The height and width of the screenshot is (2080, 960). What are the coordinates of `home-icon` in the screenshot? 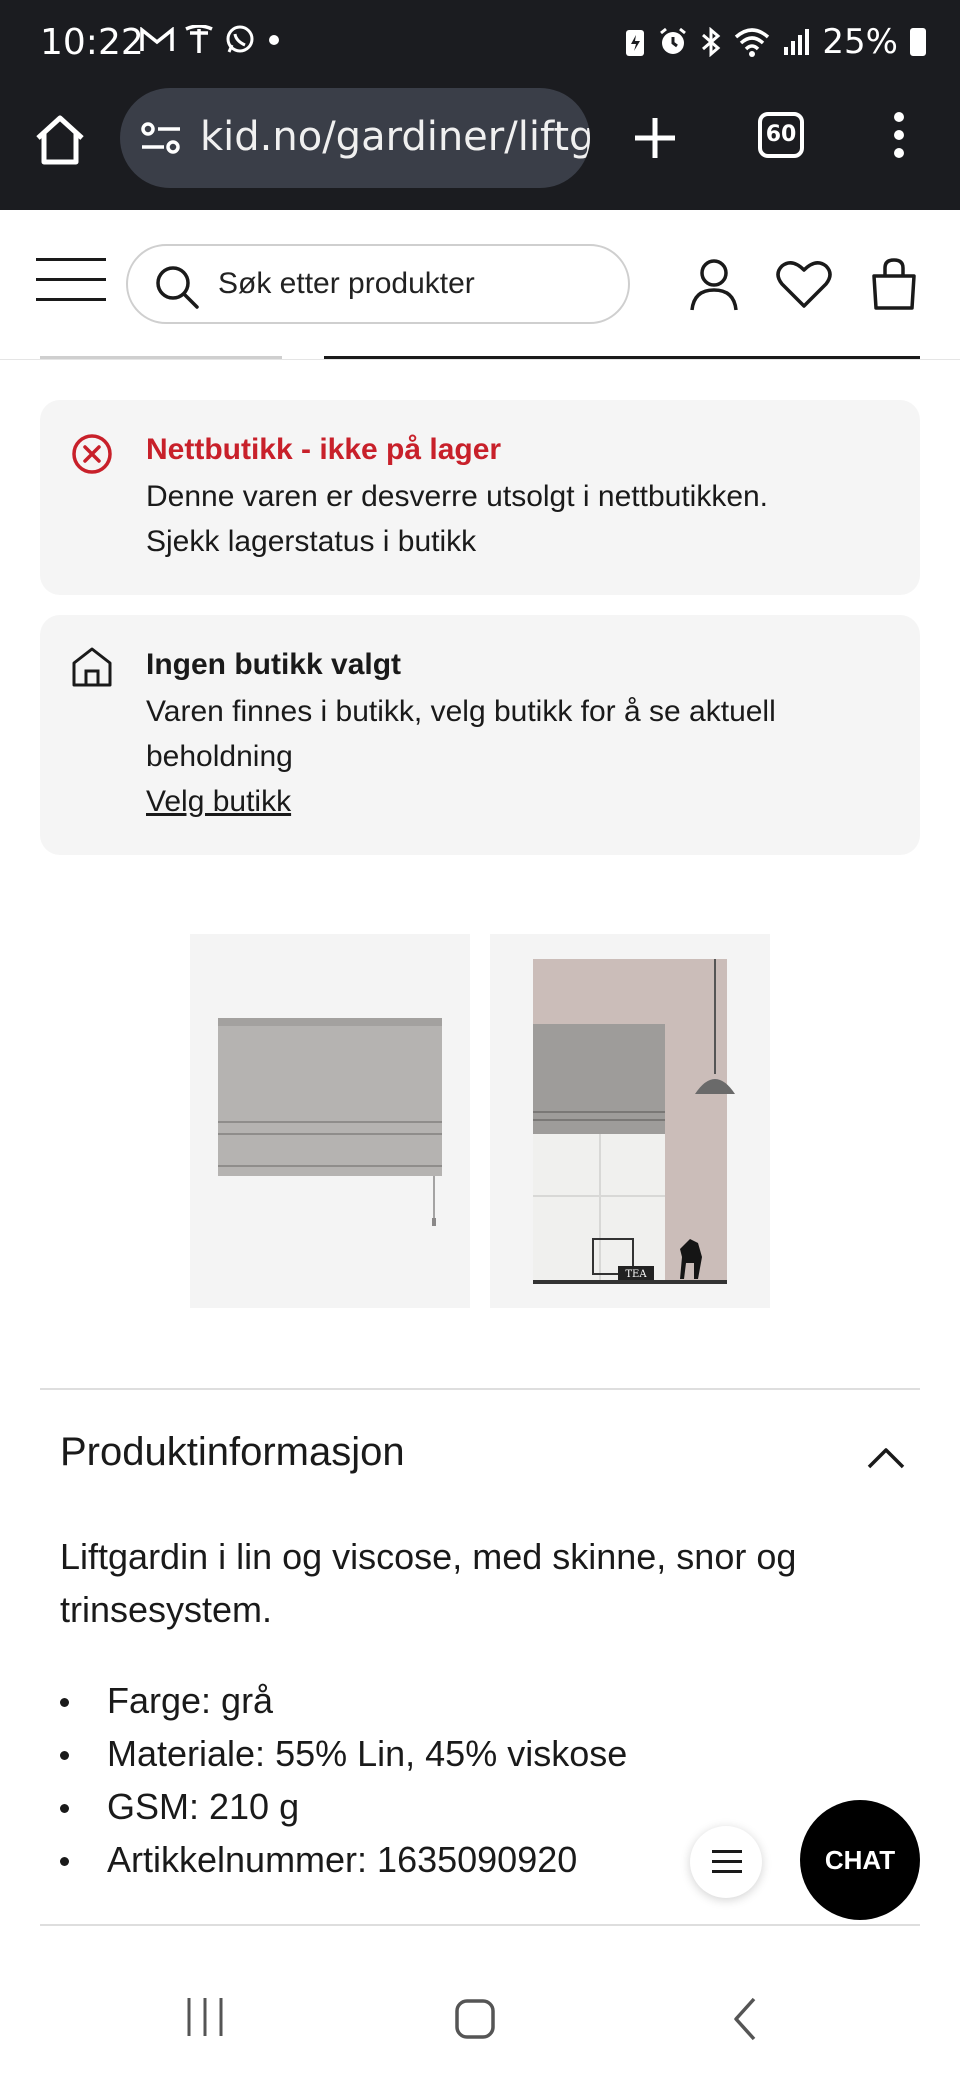 It's located at (60, 140).